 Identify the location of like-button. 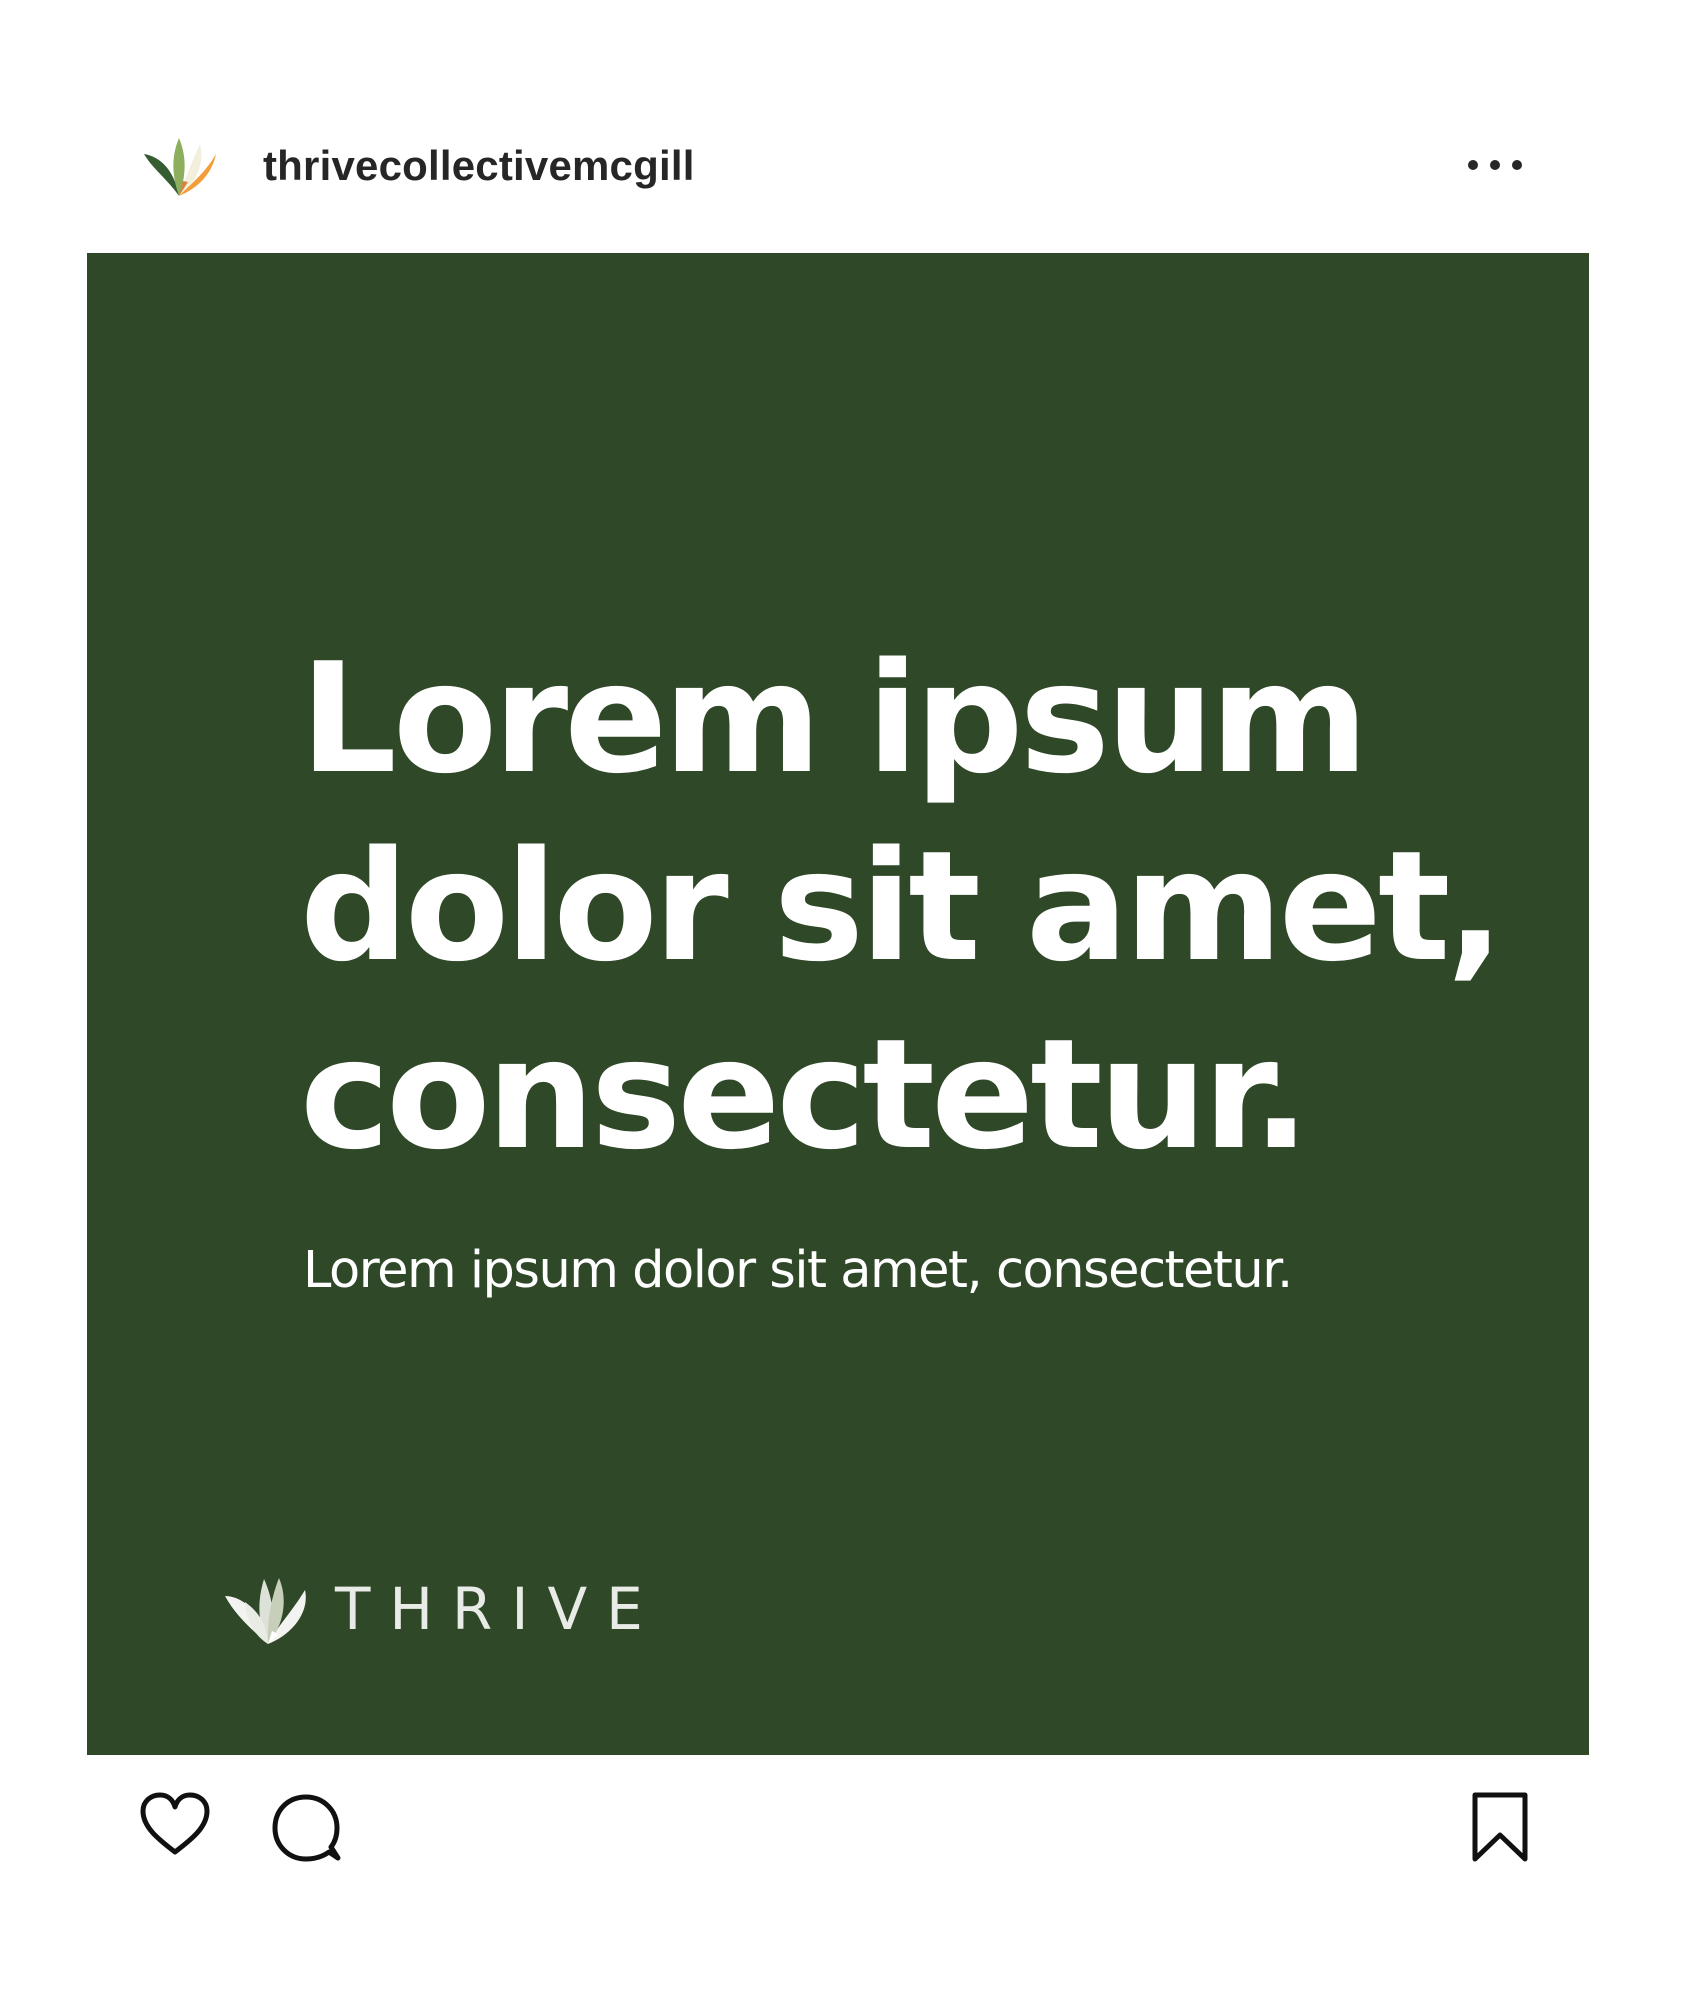
(175, 1824).